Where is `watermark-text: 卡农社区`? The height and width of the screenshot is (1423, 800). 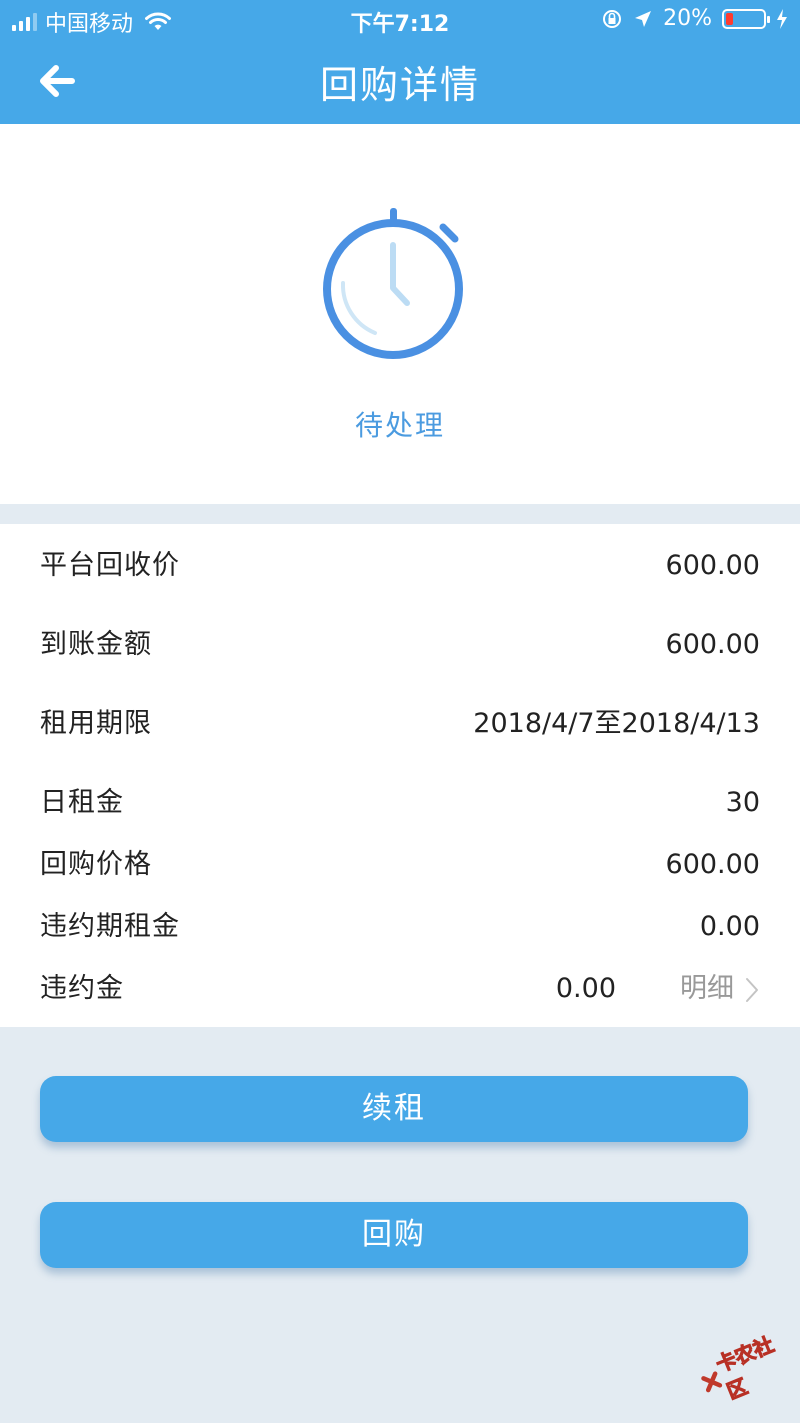 watermark-text: 卡农社区 is located at coordinates (745, 1368).